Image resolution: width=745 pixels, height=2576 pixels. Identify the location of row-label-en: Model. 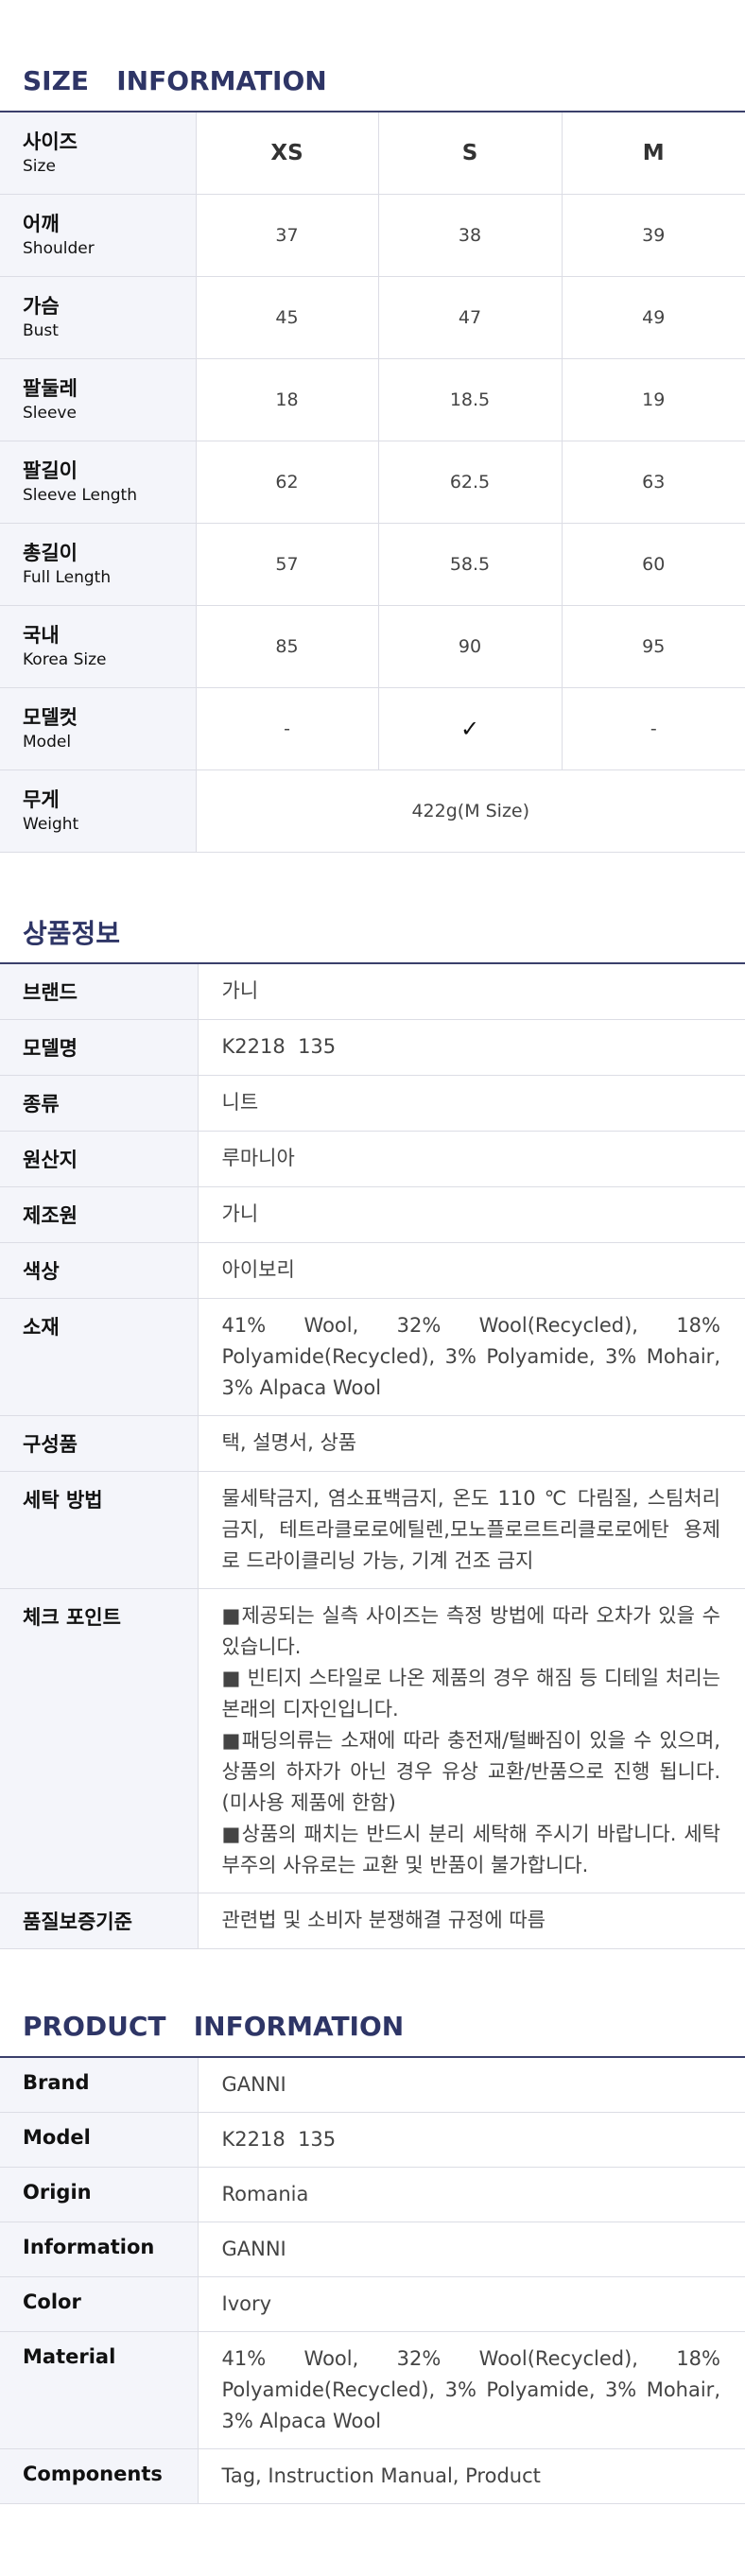
(47, 742).